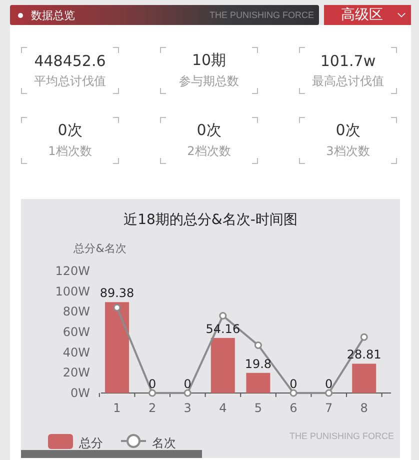  I want to click on dot-icon, so click(20, 15).